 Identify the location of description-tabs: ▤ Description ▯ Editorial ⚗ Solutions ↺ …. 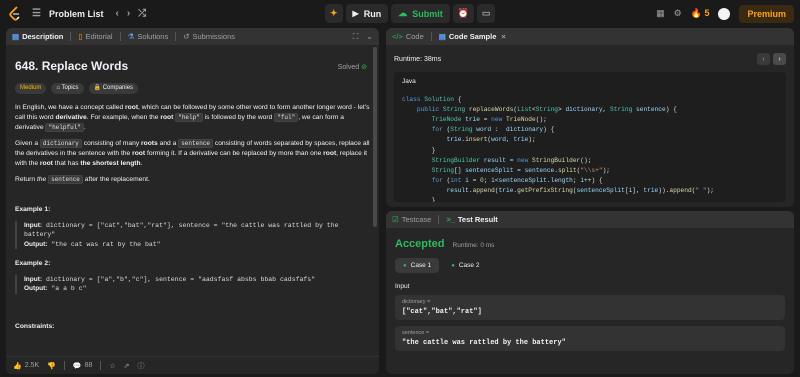
(192, 36).